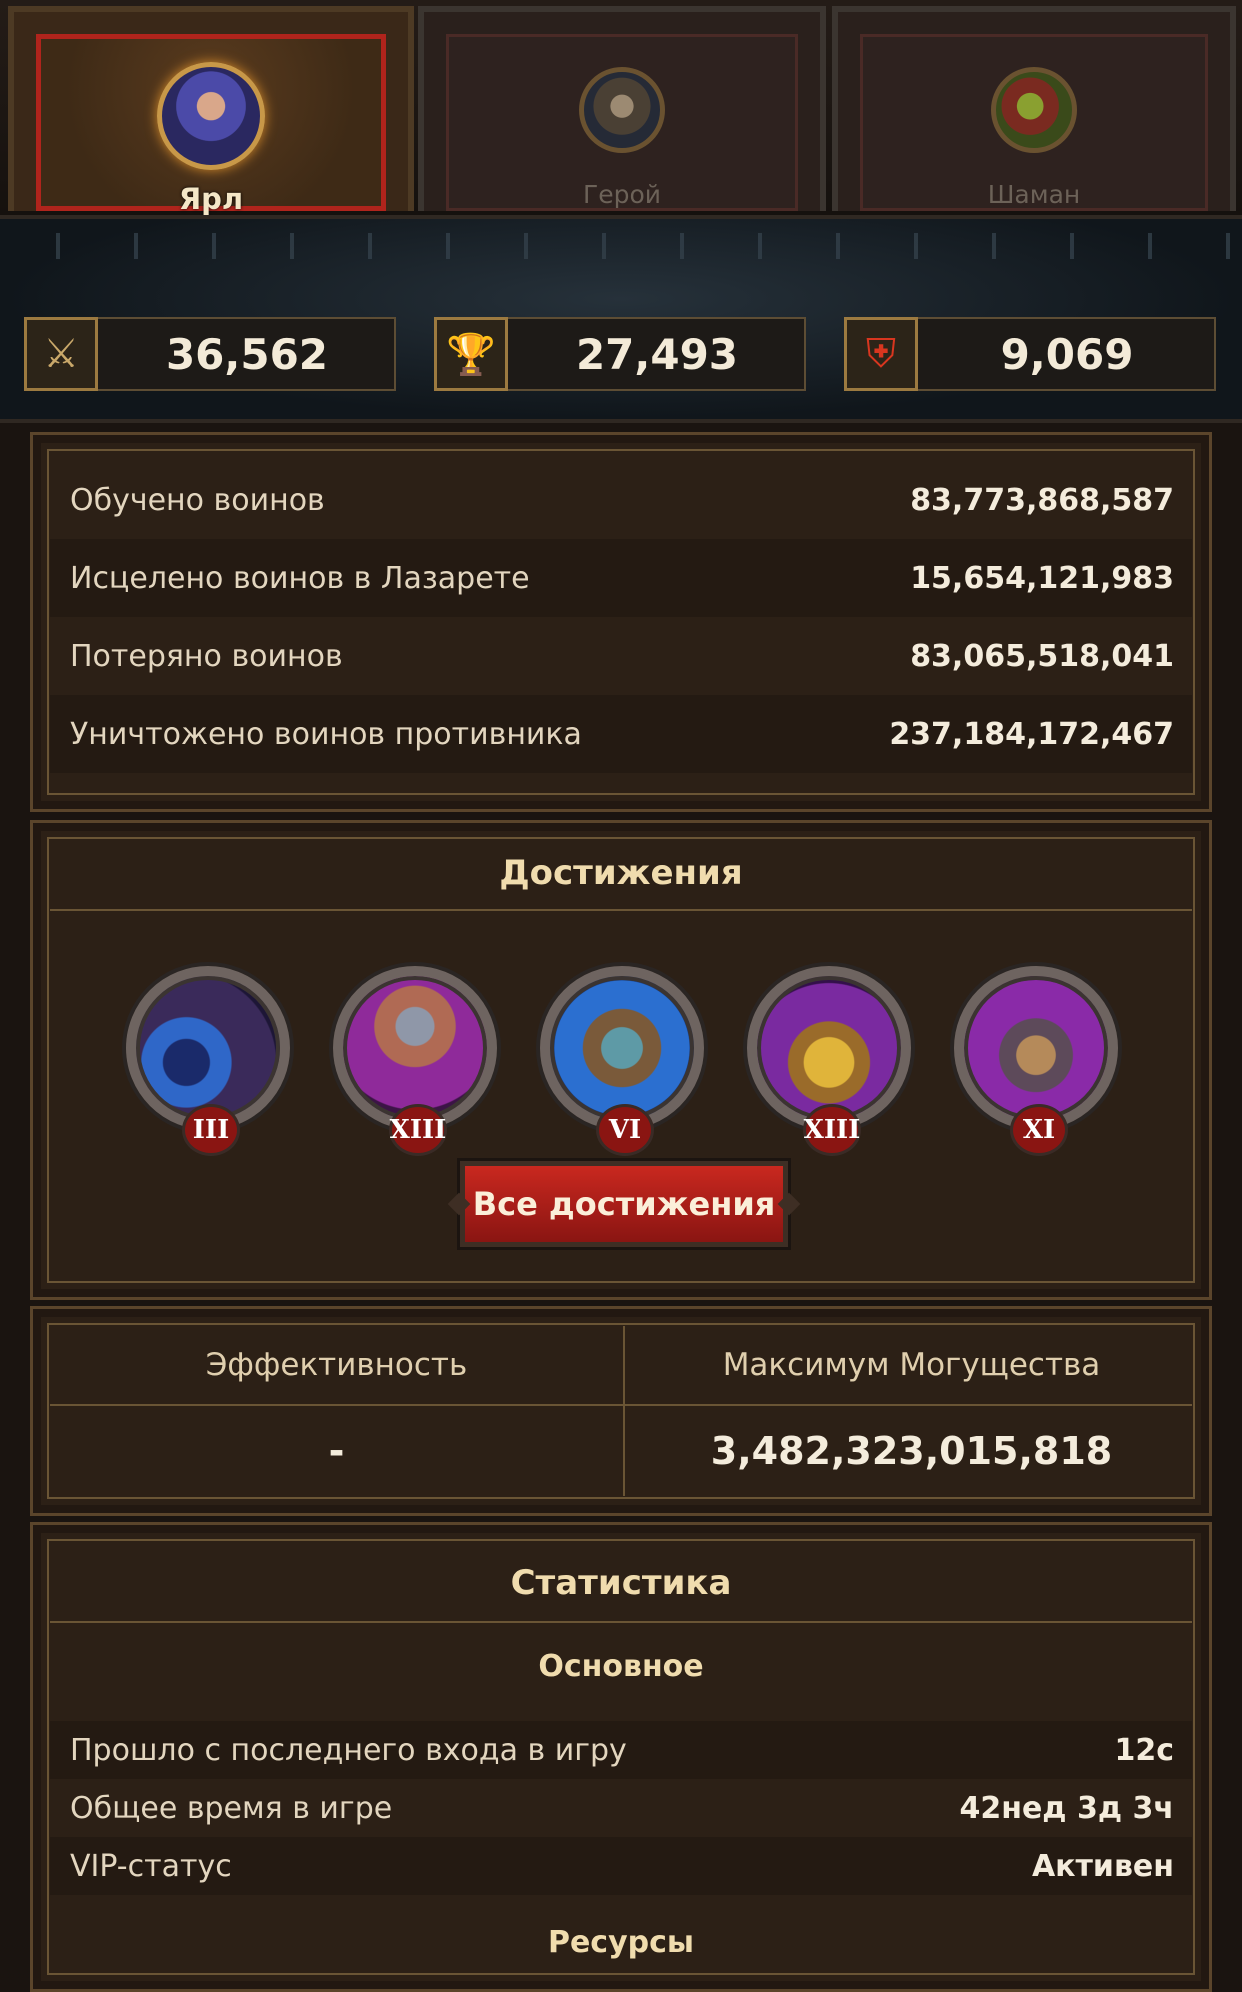  I want to click on statistics-divider, so click(621, 1622).